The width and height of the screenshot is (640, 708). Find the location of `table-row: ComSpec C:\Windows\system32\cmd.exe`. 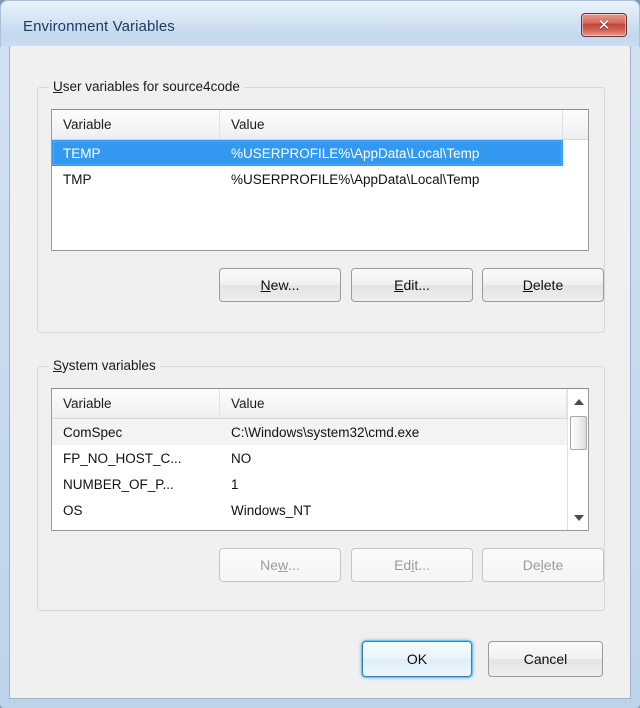

table-row: ComSpec C:\Windows\system32\cmd.exe is located at coordinates (309, 432).